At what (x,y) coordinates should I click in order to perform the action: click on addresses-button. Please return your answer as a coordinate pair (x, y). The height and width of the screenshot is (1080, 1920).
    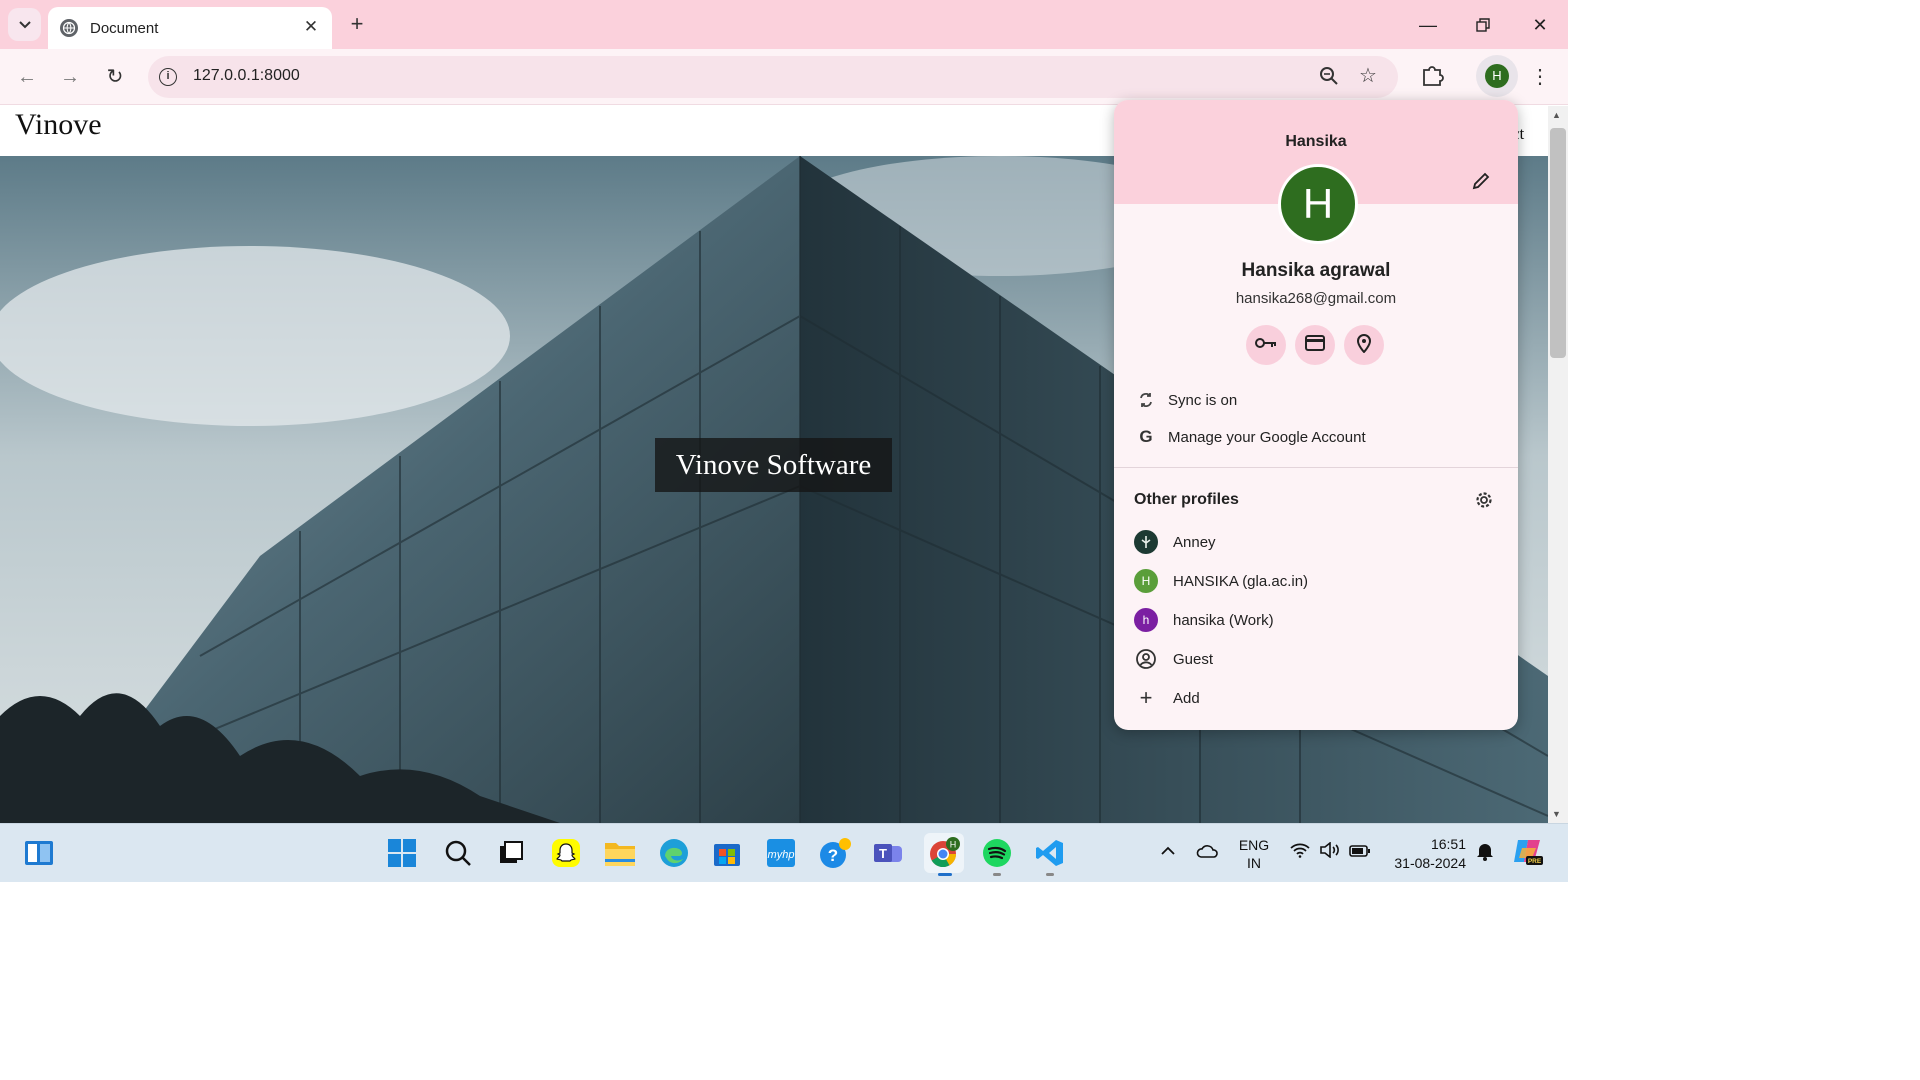
    Looking at the image, I should click on (1364, 345).